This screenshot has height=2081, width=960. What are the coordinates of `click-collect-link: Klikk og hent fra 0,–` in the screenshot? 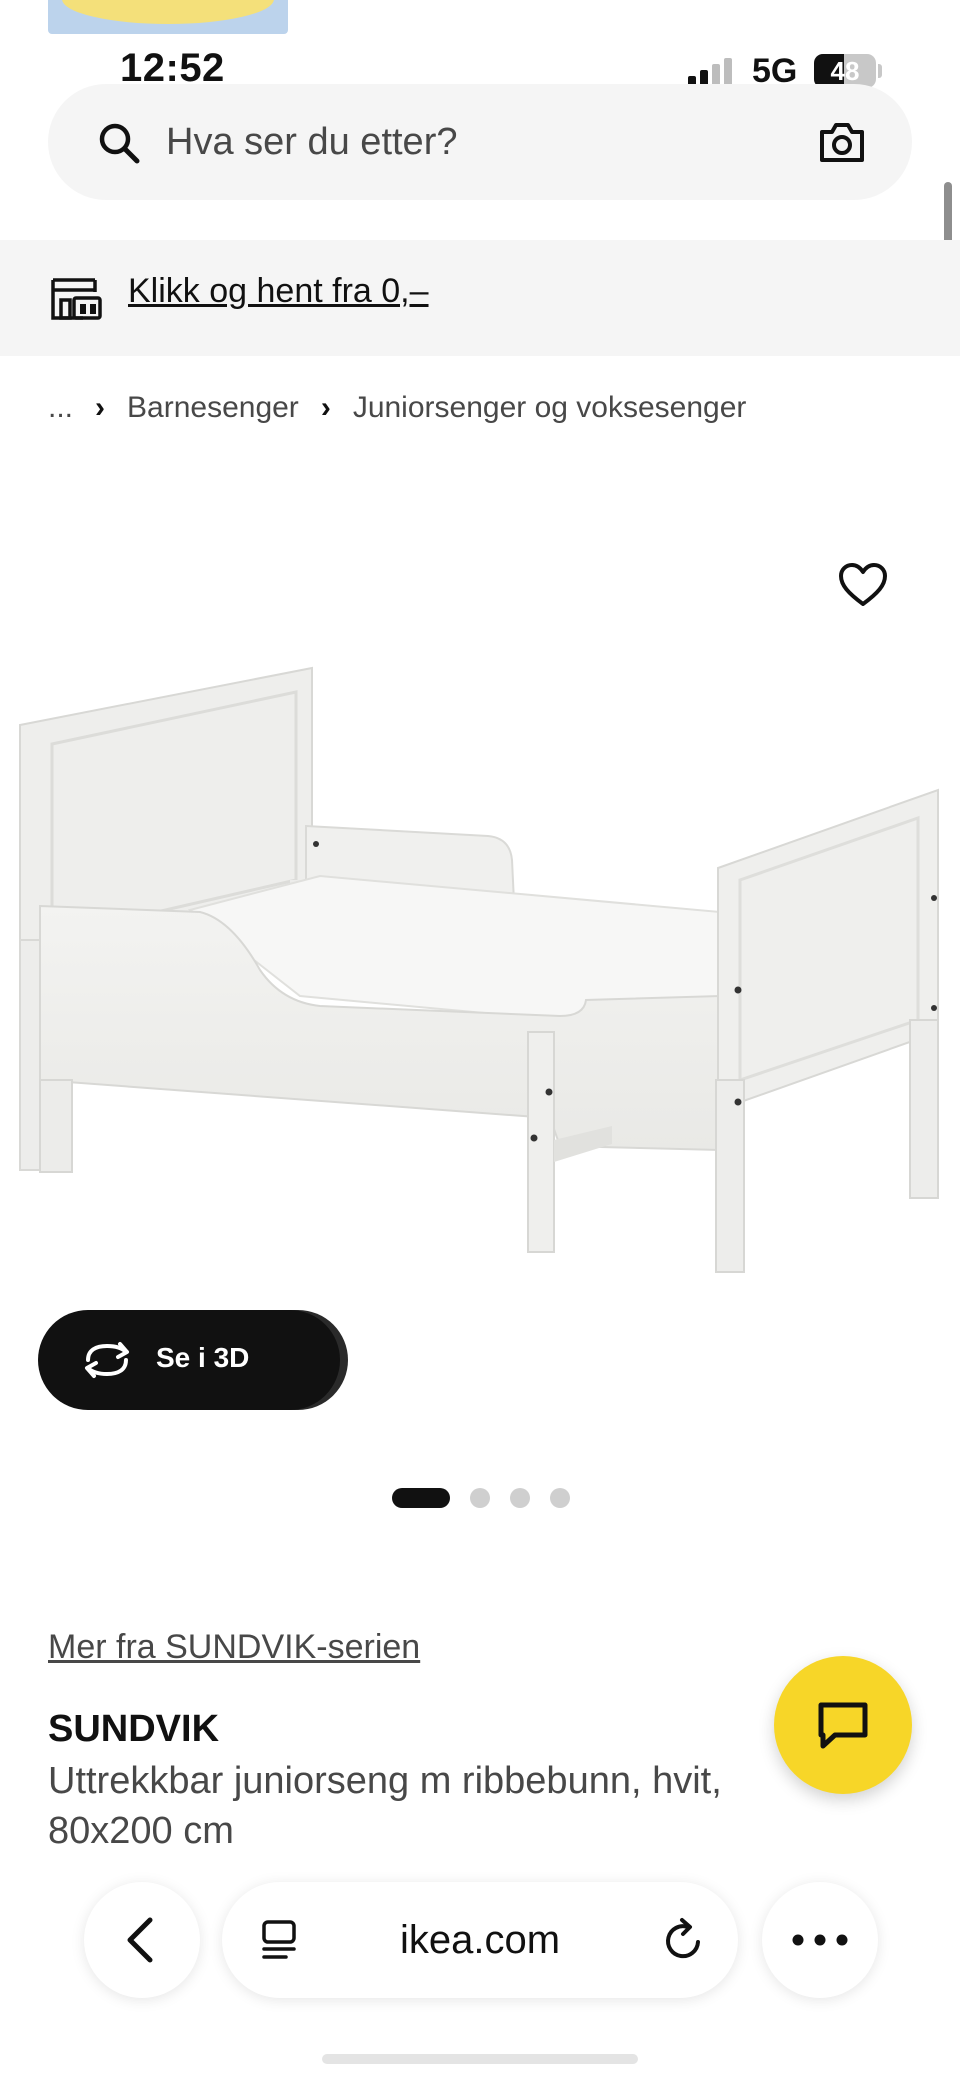 It's located at (278, 291).